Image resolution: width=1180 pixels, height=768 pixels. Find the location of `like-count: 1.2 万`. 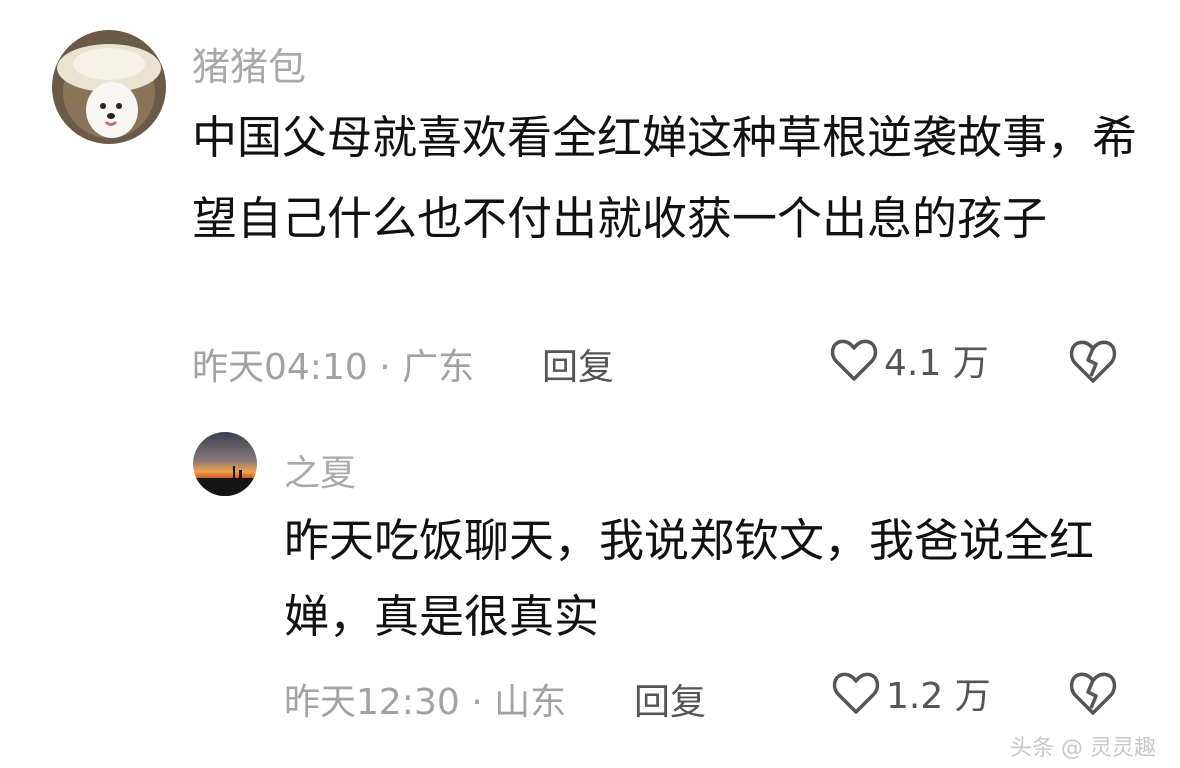

like-count: 1.2 万 is located at coordinates (938, 696).